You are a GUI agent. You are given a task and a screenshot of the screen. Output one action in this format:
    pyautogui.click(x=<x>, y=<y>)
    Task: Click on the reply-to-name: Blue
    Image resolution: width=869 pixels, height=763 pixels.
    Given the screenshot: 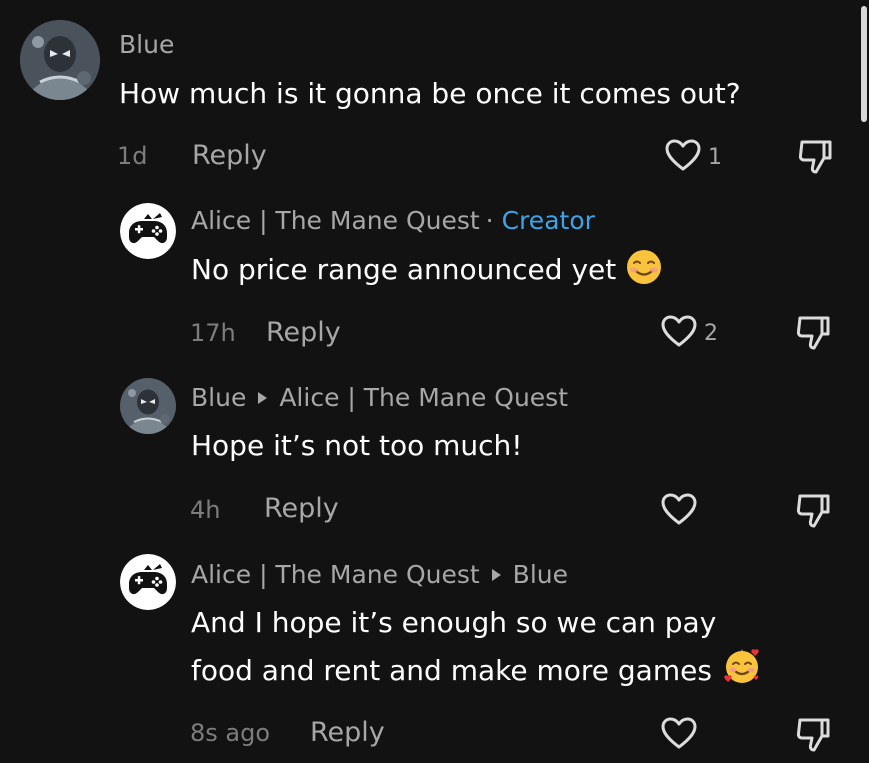 What is the action you would take?
    pyautogui.click(x=540, y=574)
    